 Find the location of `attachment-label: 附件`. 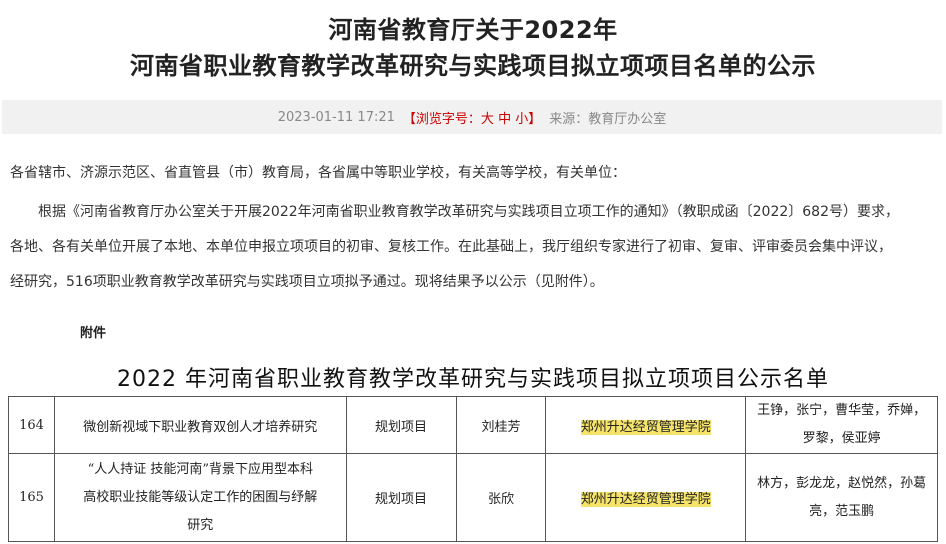

attachment-label: 附件 is located at coordinates (93, 333).